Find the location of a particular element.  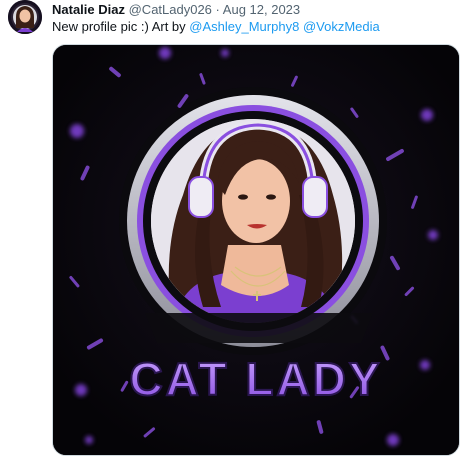

avatar-image is located at coordinates (25, 17).